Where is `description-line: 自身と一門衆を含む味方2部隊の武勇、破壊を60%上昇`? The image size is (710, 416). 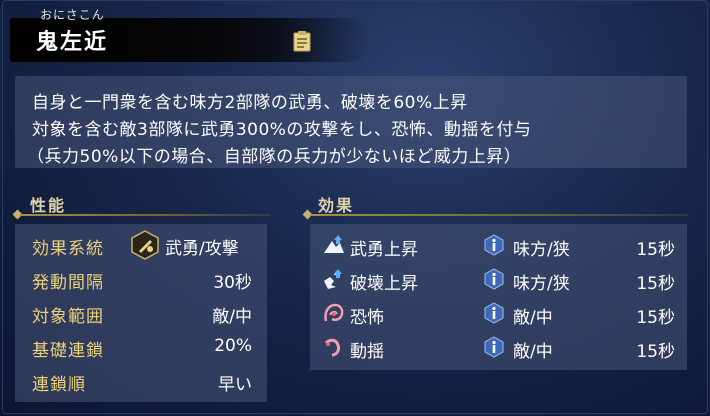
description-line: 自身と一門衆を含む味方2部隊の武勇、破壊を60%上昇 is located at coordinates (250, 103).